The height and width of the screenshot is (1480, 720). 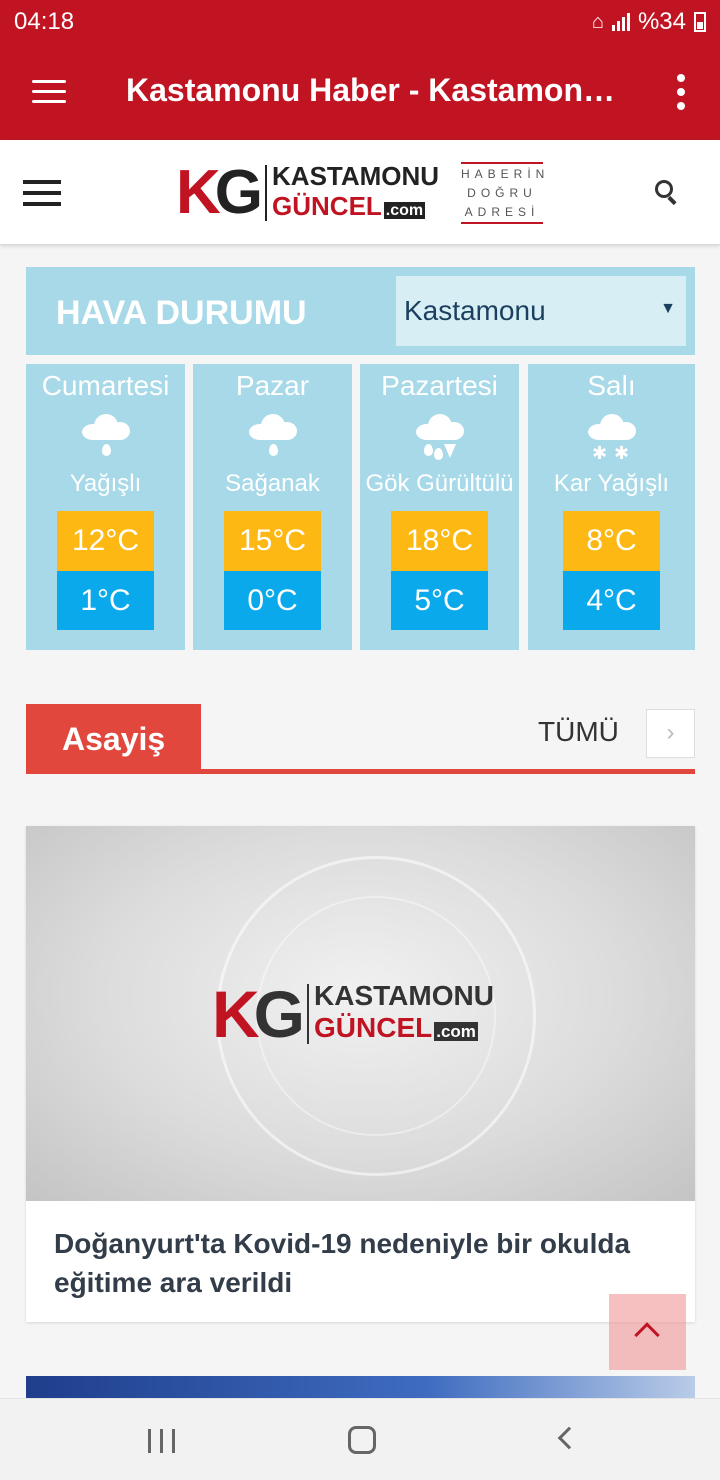 I want to click on snow-icon: ✱ ✱, so click(x=612, y=436).